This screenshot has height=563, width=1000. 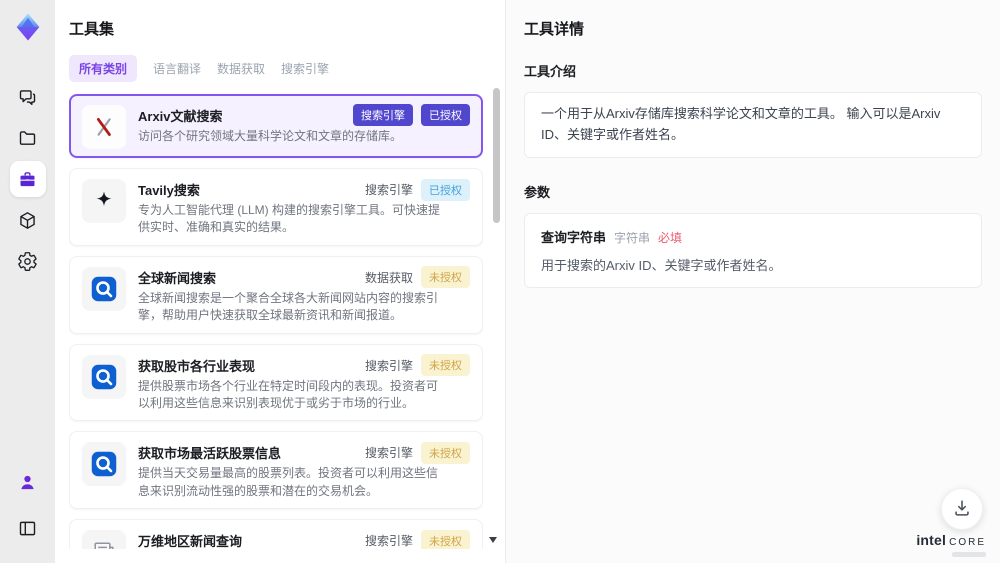 I want to click on chat-icon, so click(x=27, y=97).